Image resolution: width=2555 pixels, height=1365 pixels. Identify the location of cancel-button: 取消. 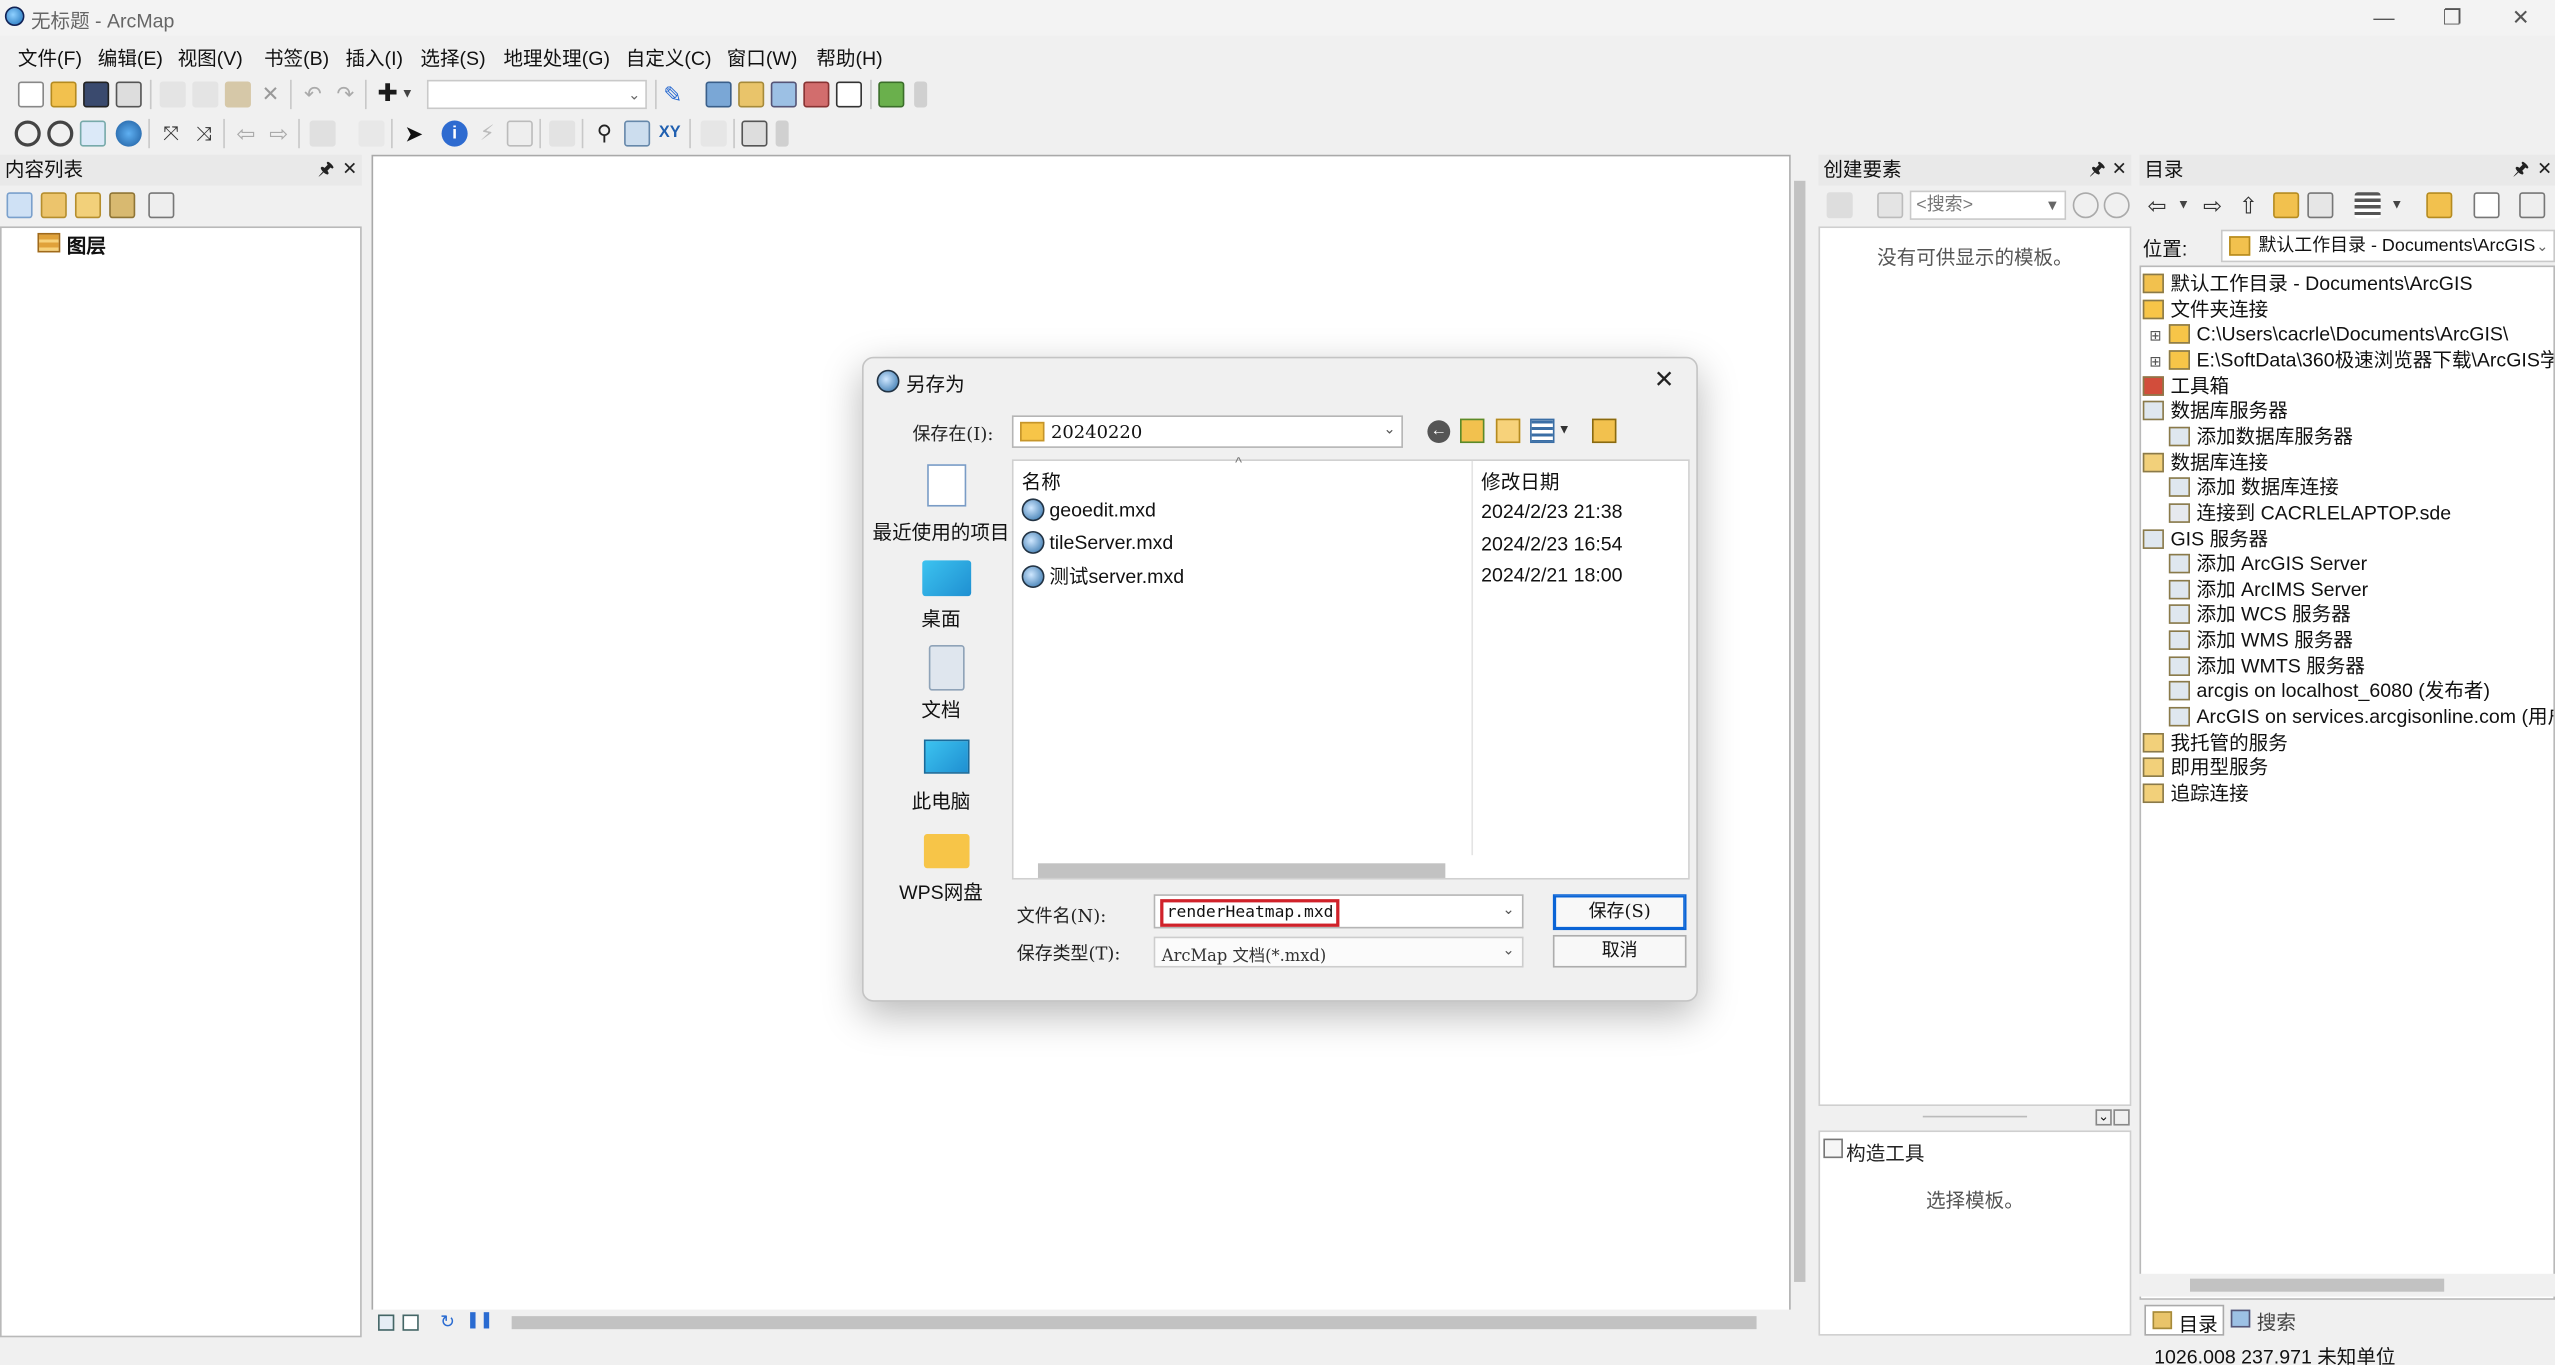
(1619, 951).